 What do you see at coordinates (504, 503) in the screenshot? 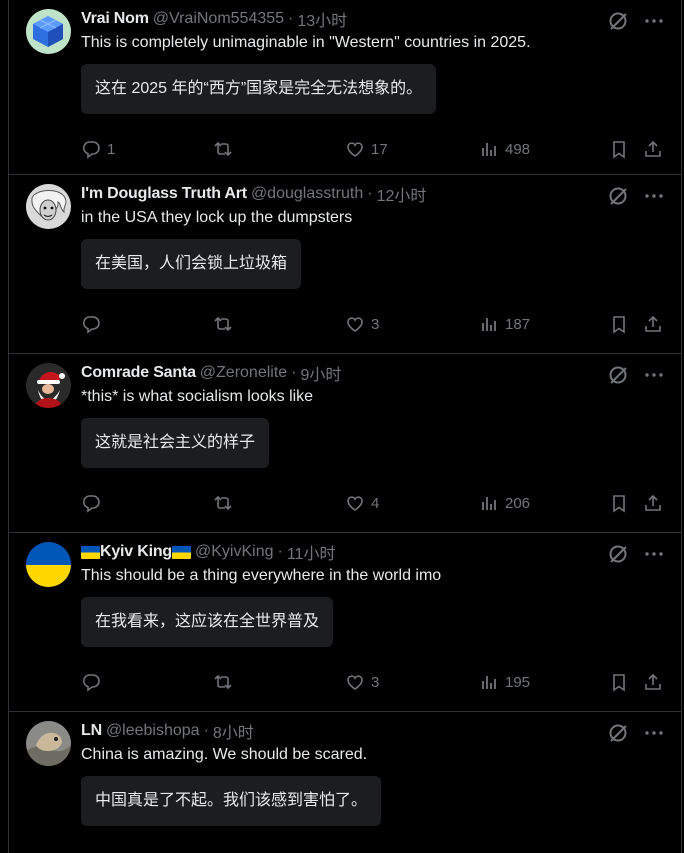
I see `views-button: 206` at bounding box center [504, 503].